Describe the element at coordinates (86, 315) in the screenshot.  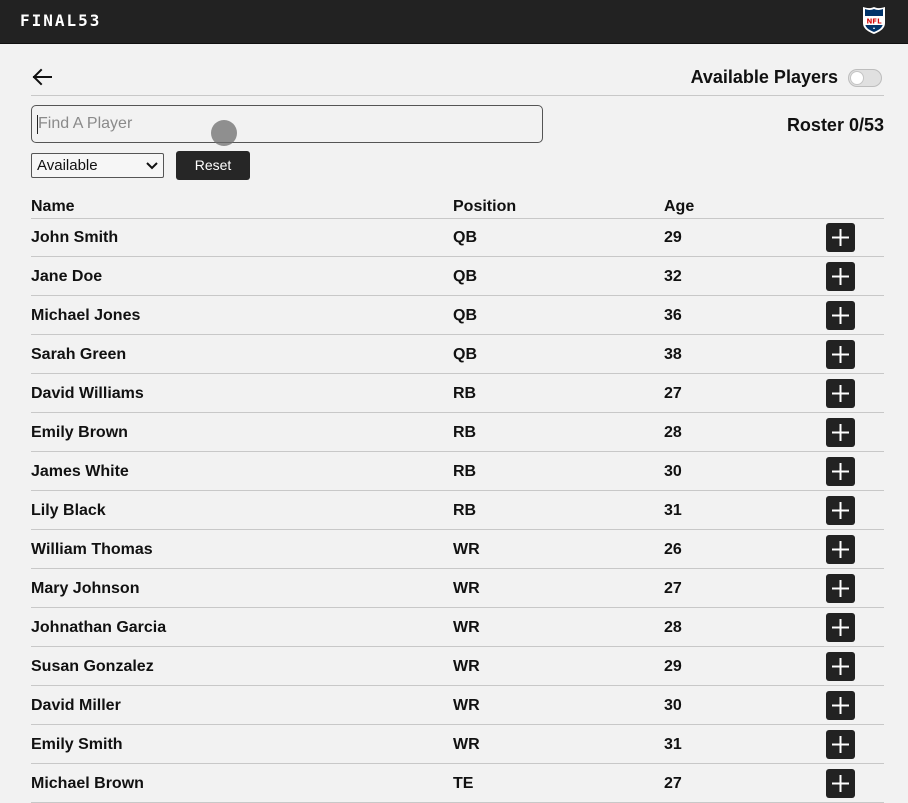
I see `player-name: Michael Jones` at that location.